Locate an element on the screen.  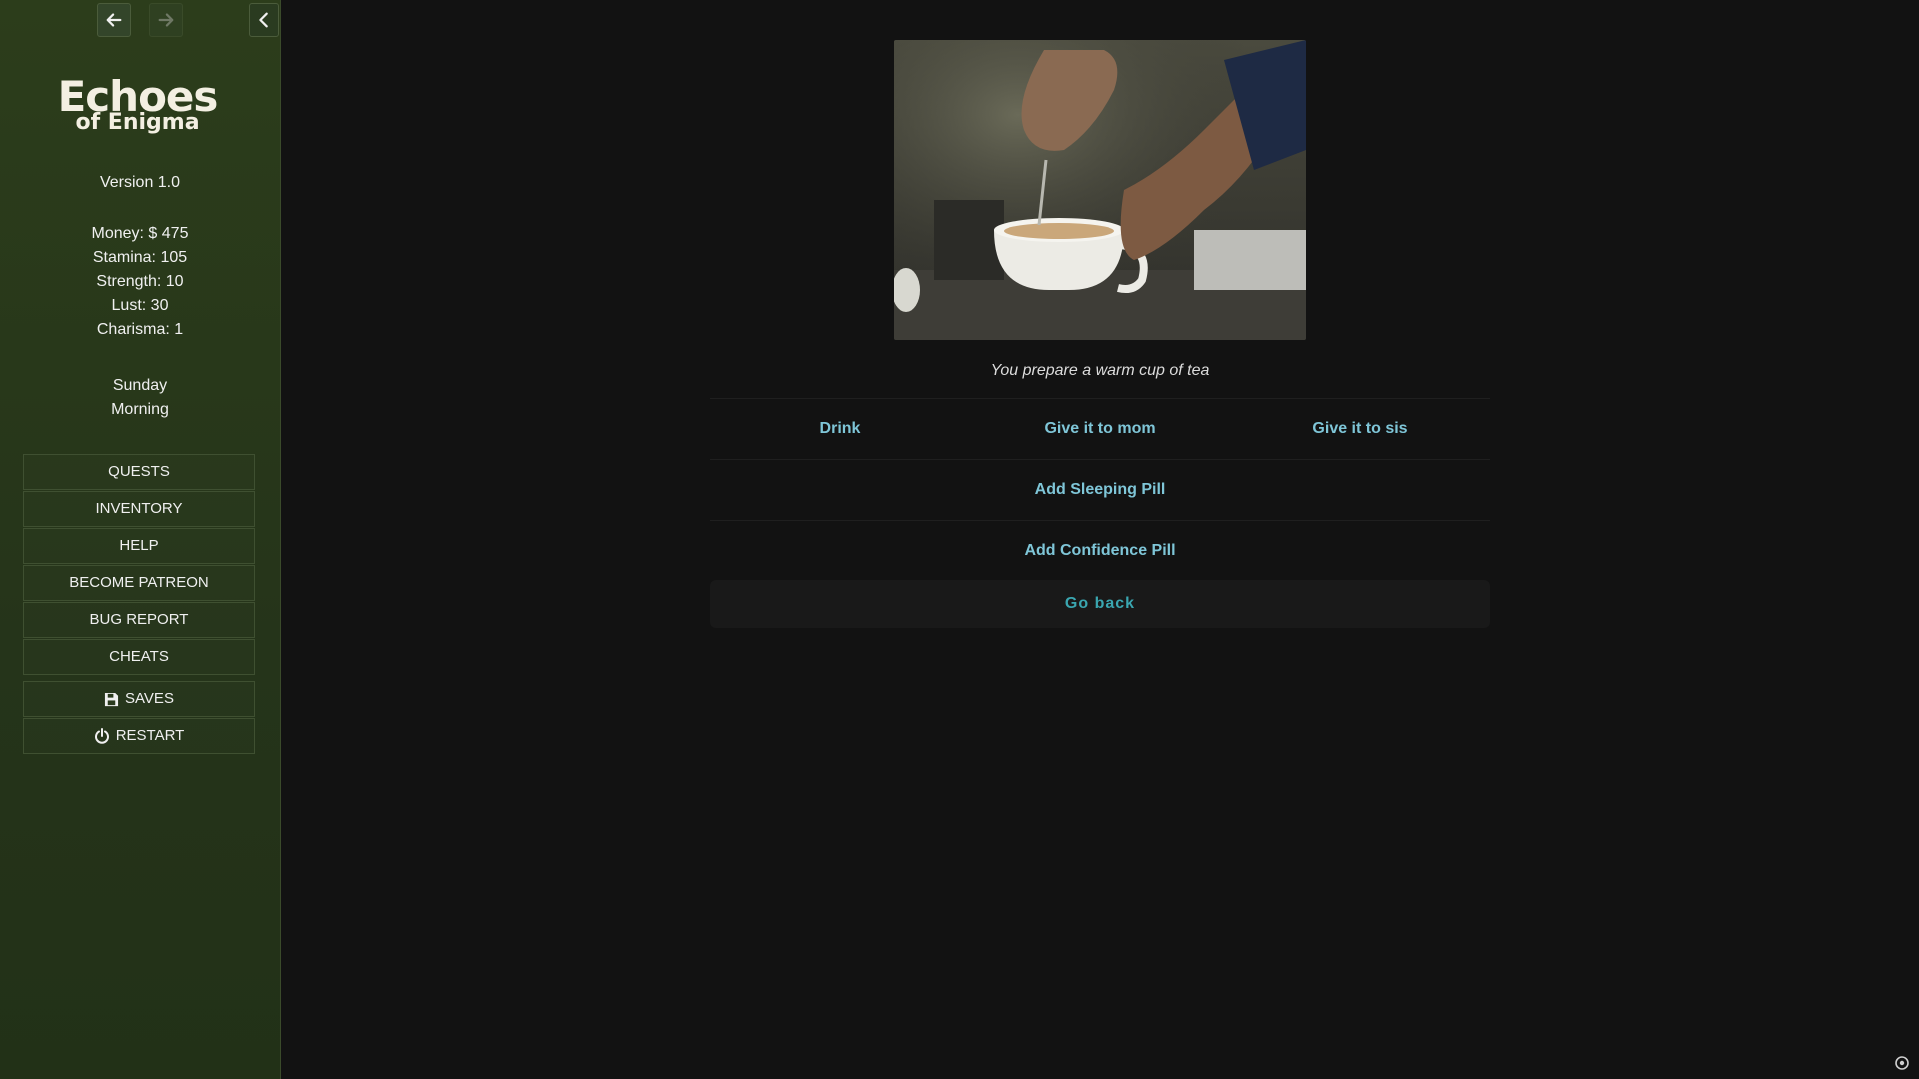
menu-bug-report: BUG REPORT is located at coordinates (139, 620).